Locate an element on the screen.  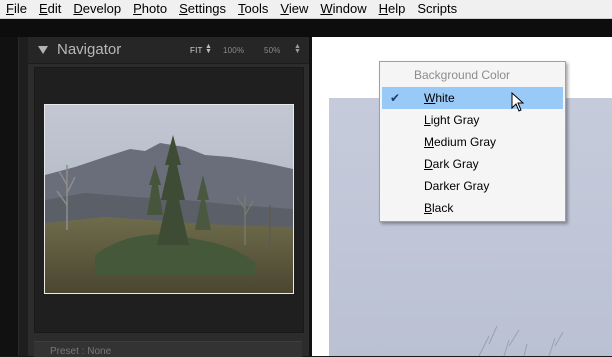
menu-item-label: White is located at coordinates (439, 98).